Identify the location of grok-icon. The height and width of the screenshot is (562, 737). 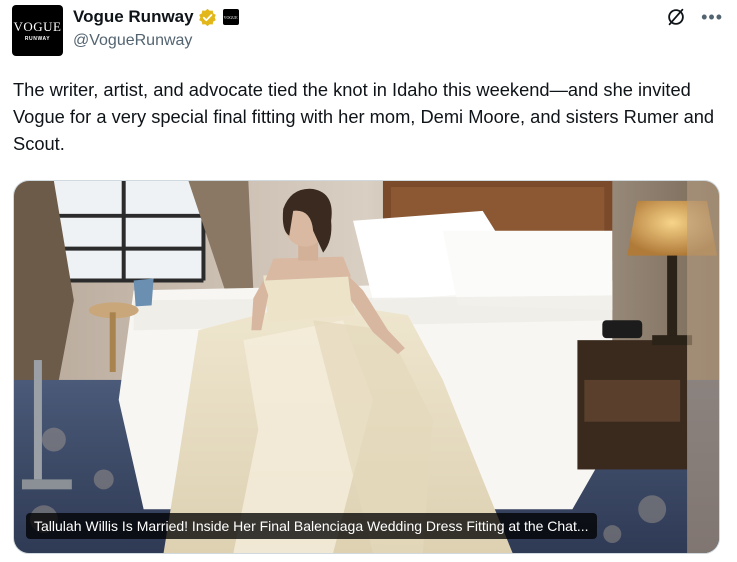
(676, 17).